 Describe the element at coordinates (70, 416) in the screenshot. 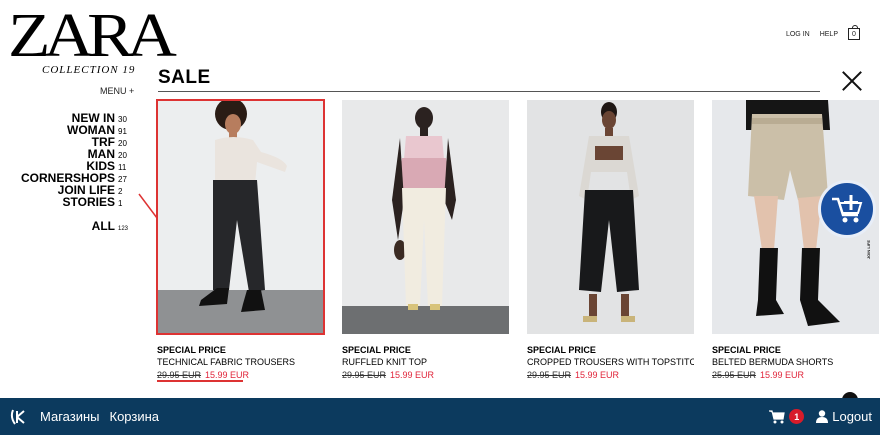

I see `stores-link: Магазины` at that location.